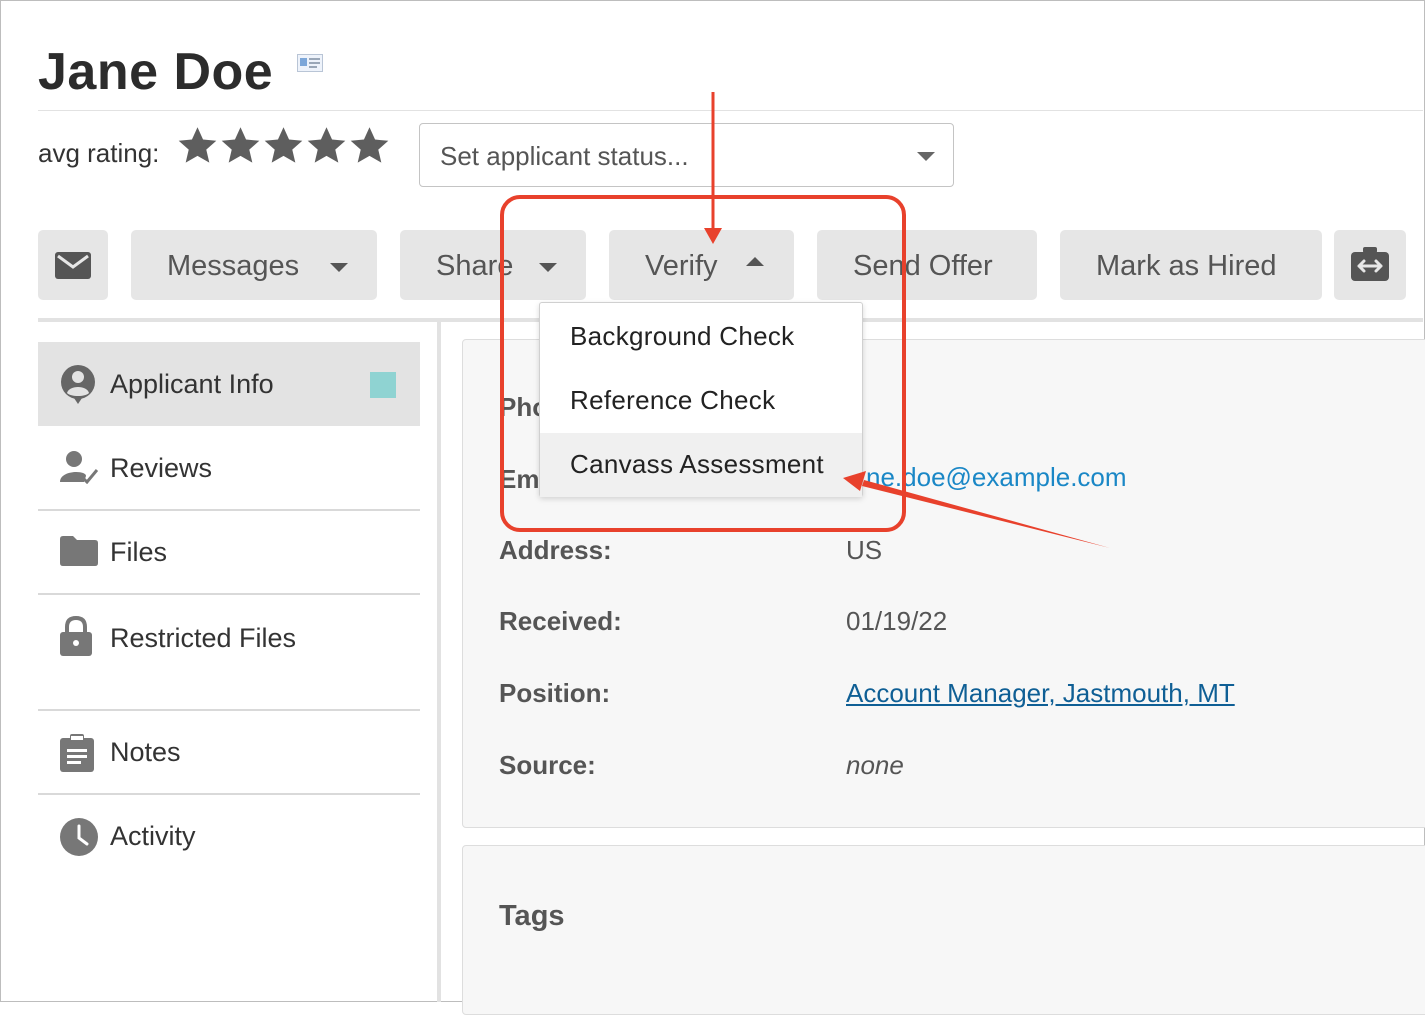  I want to click on user-check-icon, so click(79, 467).